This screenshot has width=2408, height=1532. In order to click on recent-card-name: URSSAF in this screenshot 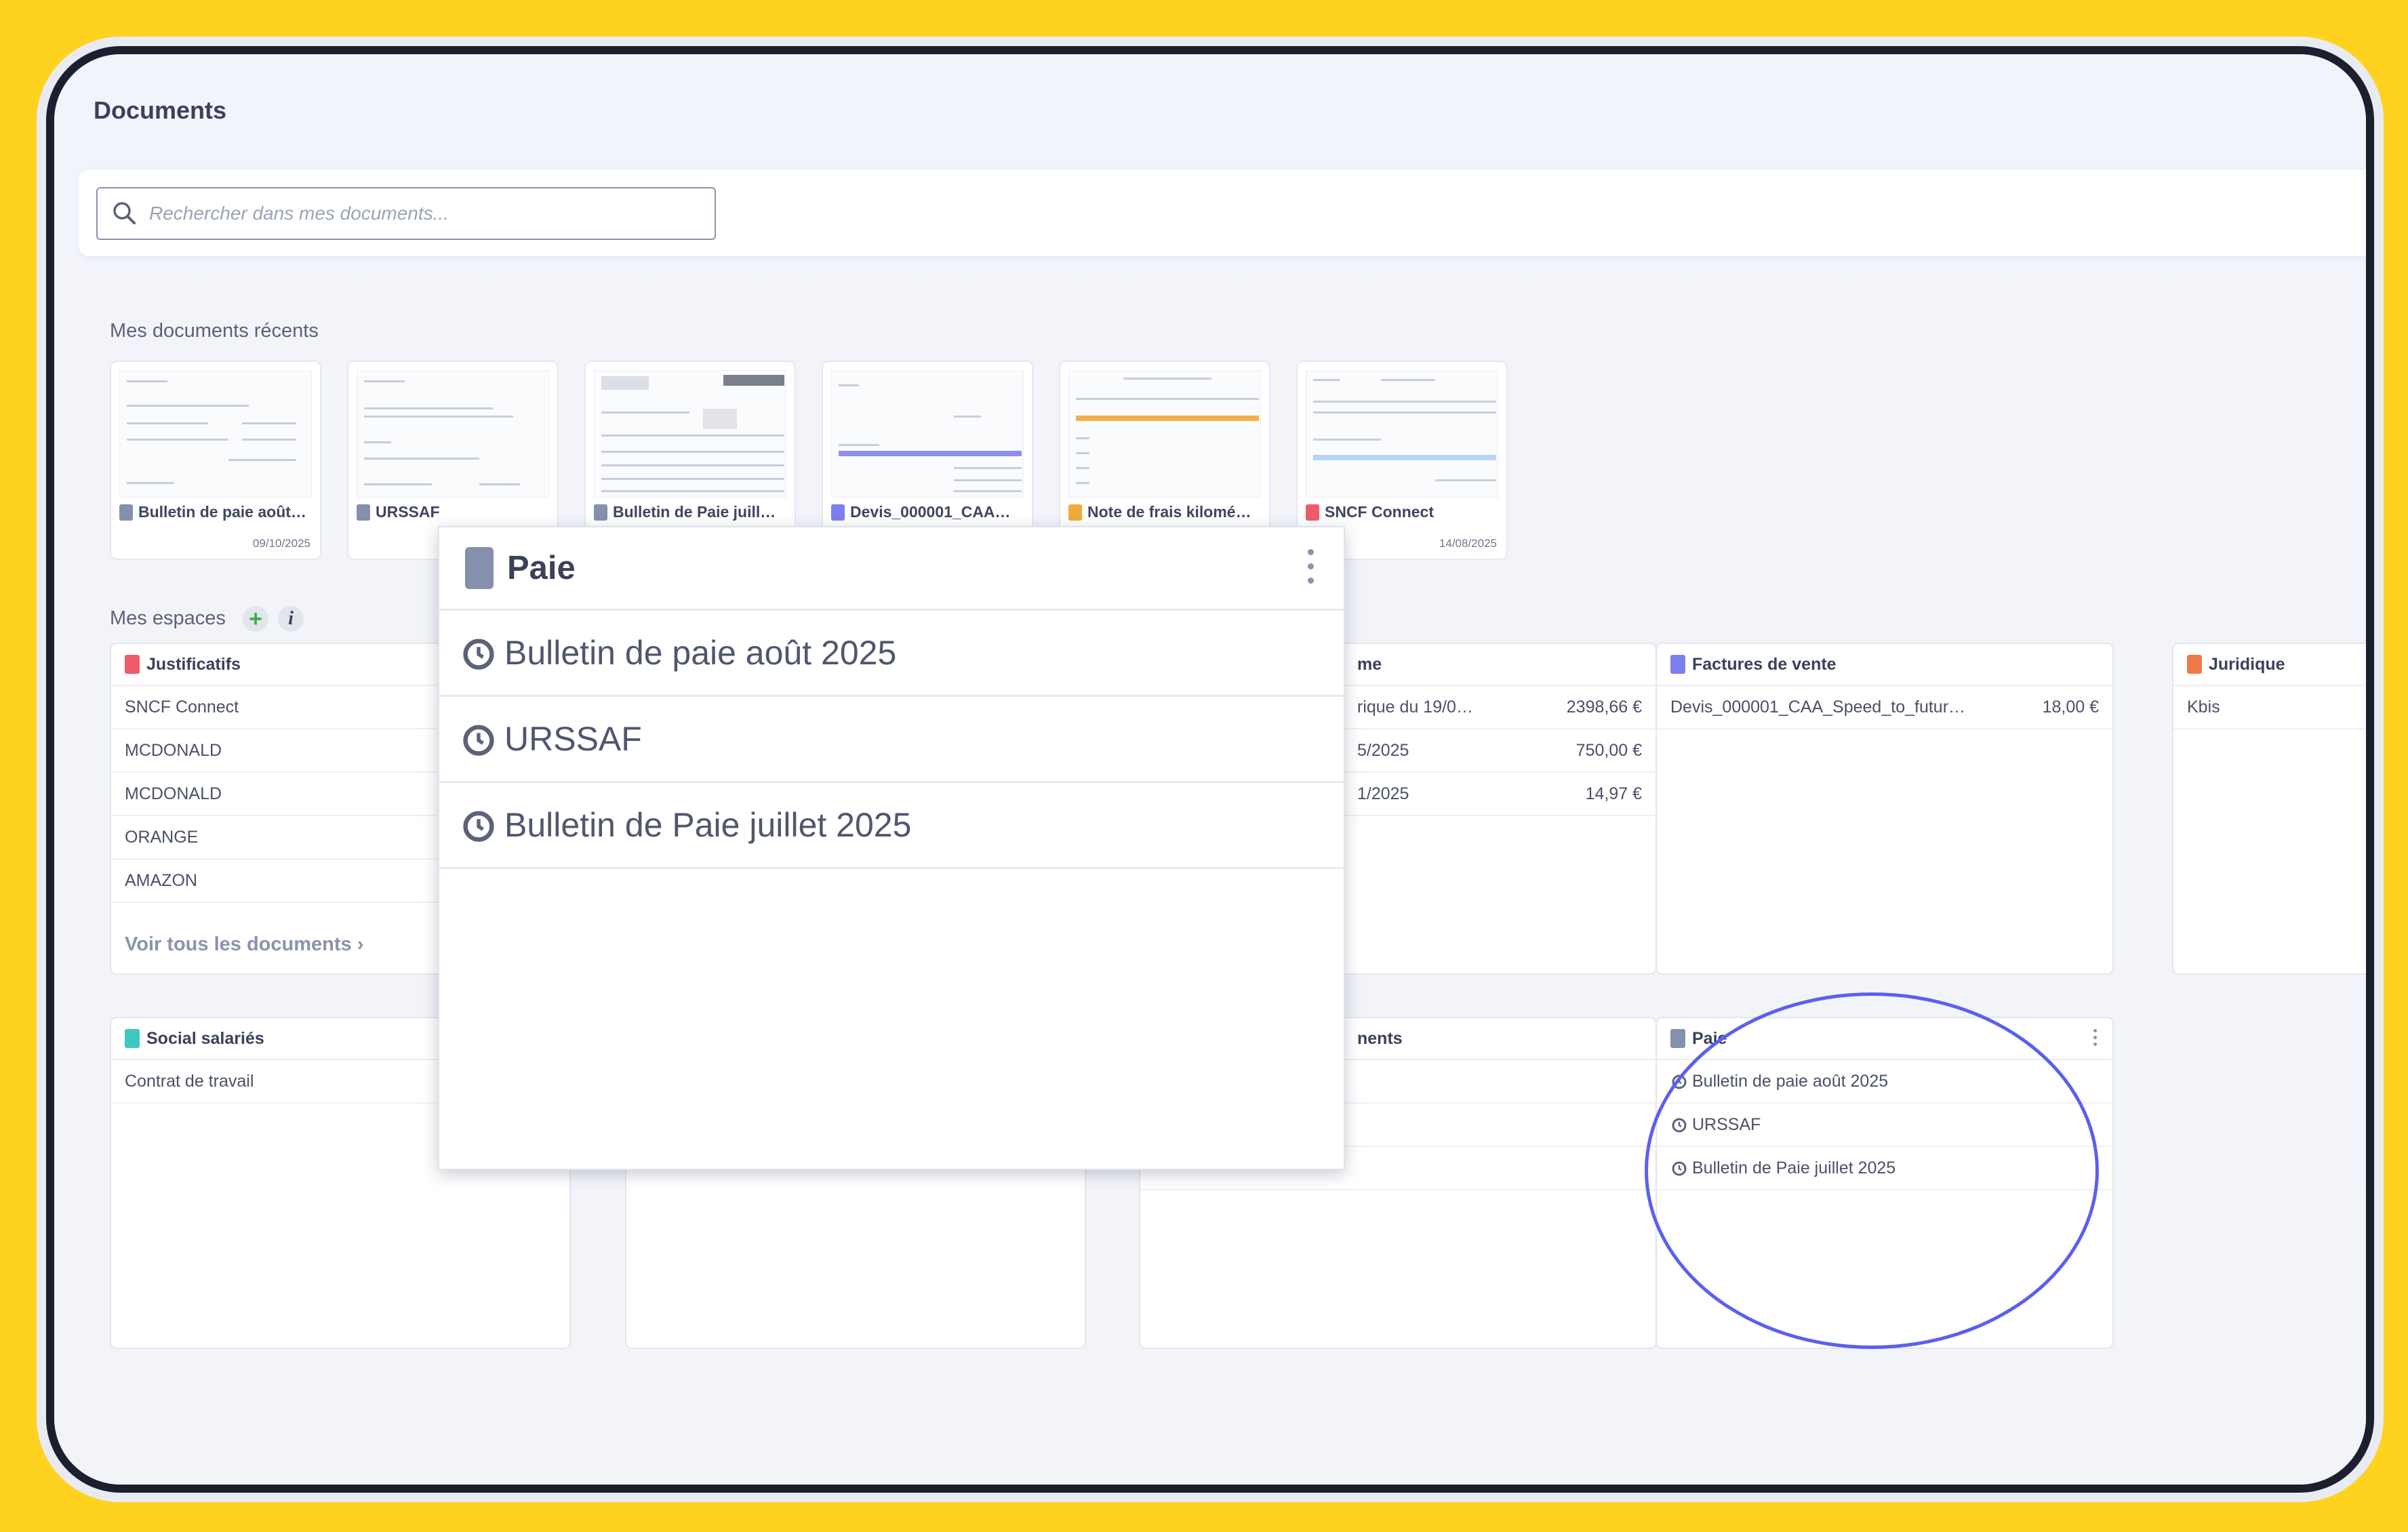, I will do `click(398, 512)`.